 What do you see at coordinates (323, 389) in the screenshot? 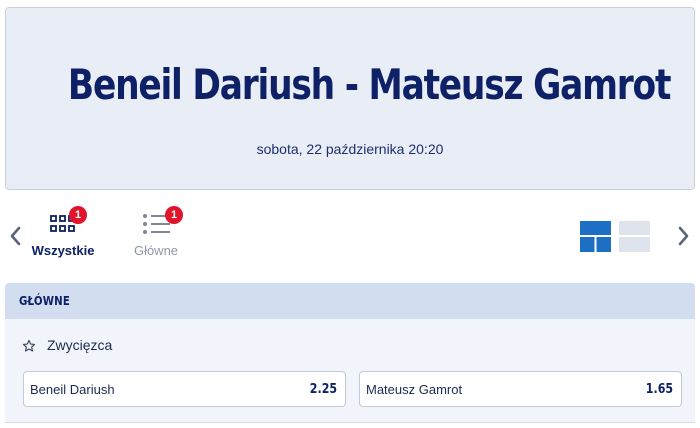
I see `outcome-odds: 2.25` at bounding box center [323, 389].